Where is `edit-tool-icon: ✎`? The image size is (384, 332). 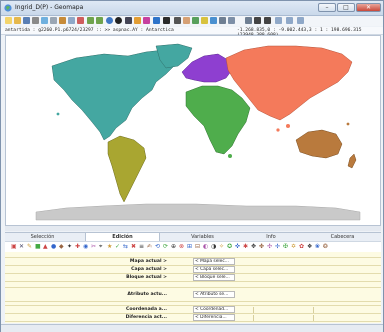
edit-tool-icon: ✎ is located at coordinates (29, 247).